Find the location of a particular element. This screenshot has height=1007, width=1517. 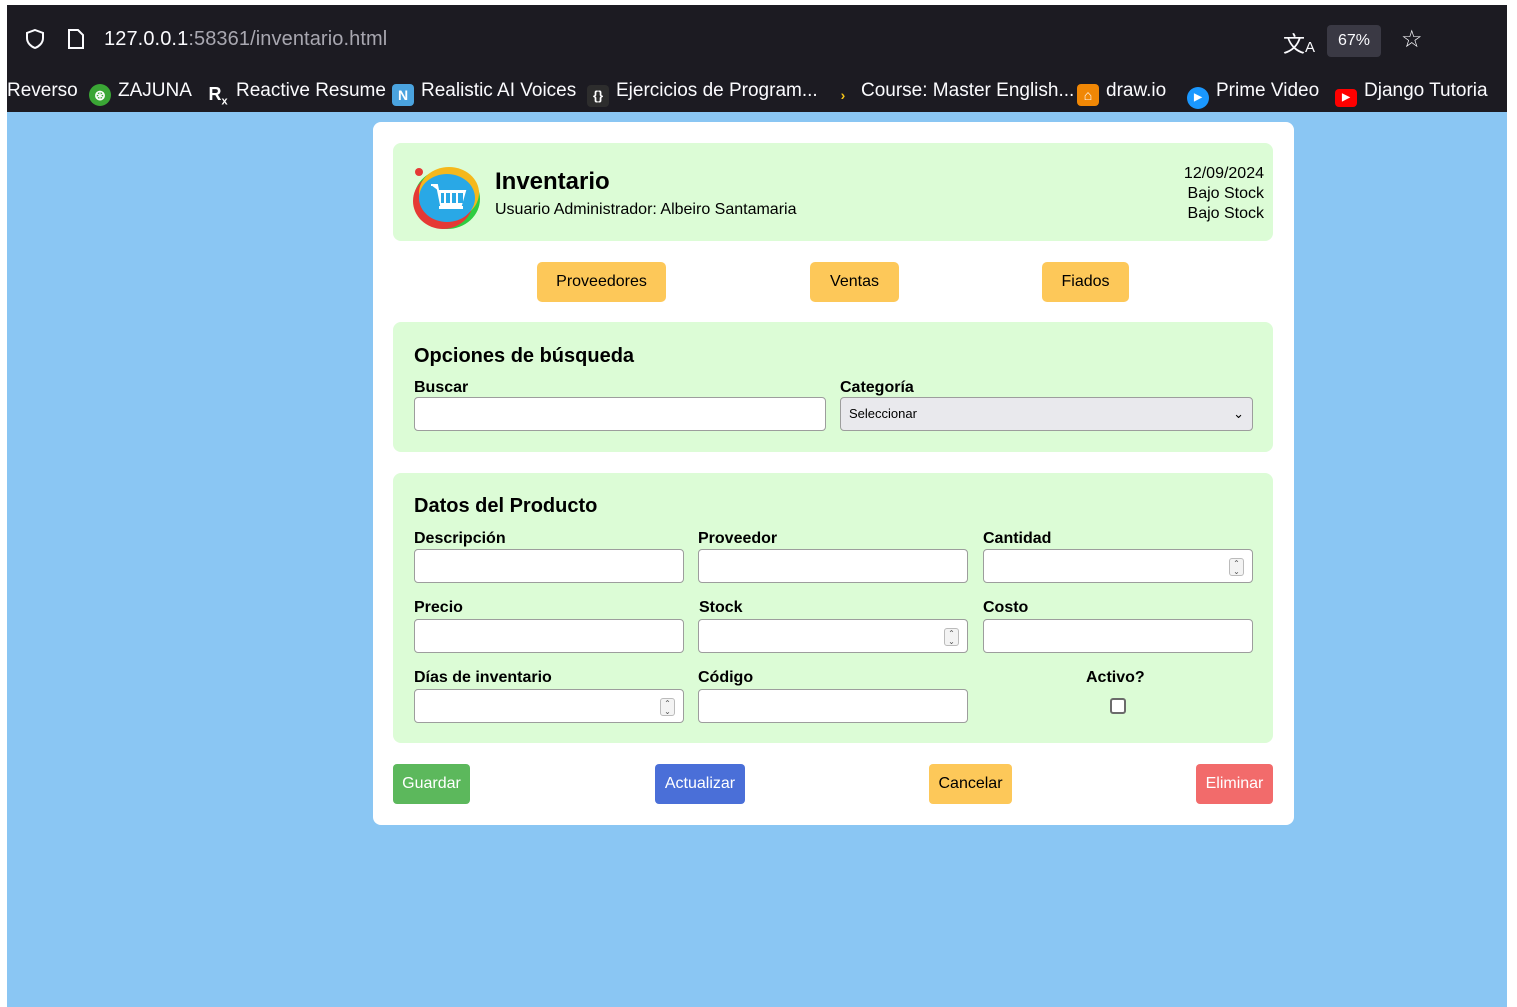

precio-label: Precio is located at coordinates (438, 607).